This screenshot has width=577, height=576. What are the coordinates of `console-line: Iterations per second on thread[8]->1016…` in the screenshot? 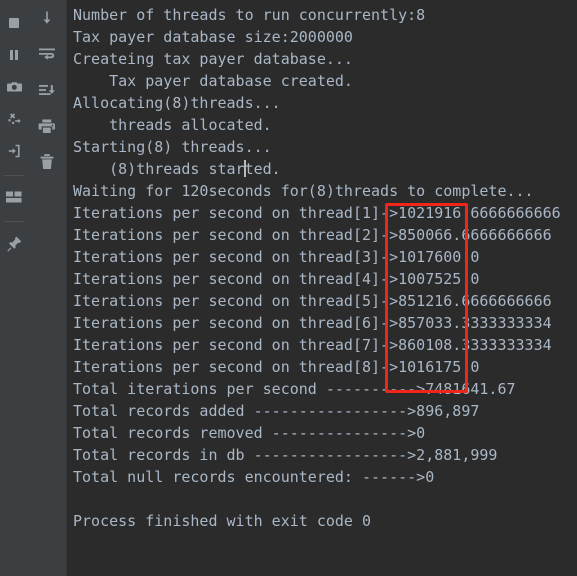 It's located at (276, 367).